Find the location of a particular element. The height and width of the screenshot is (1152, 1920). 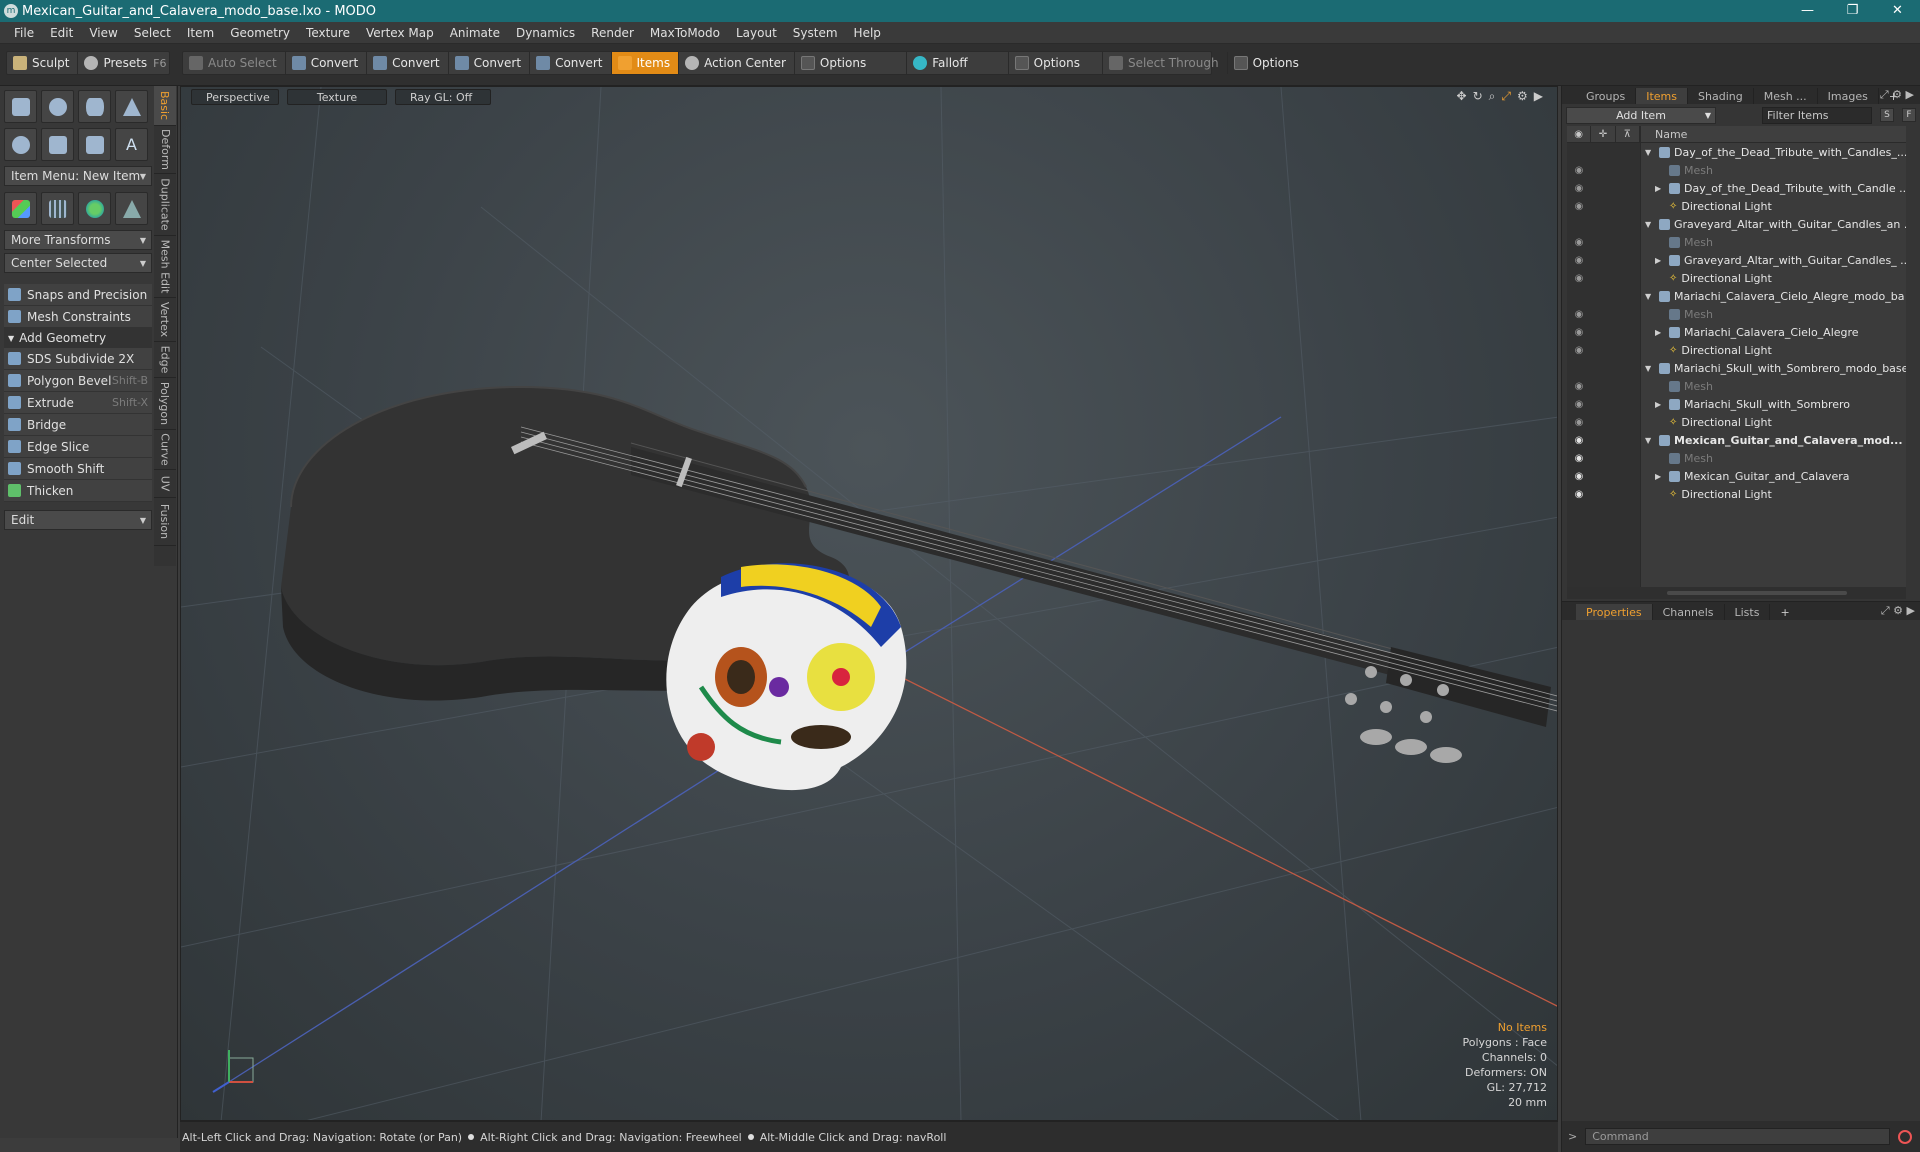

close-button: ✕ is located at coordinates (1897, 11).